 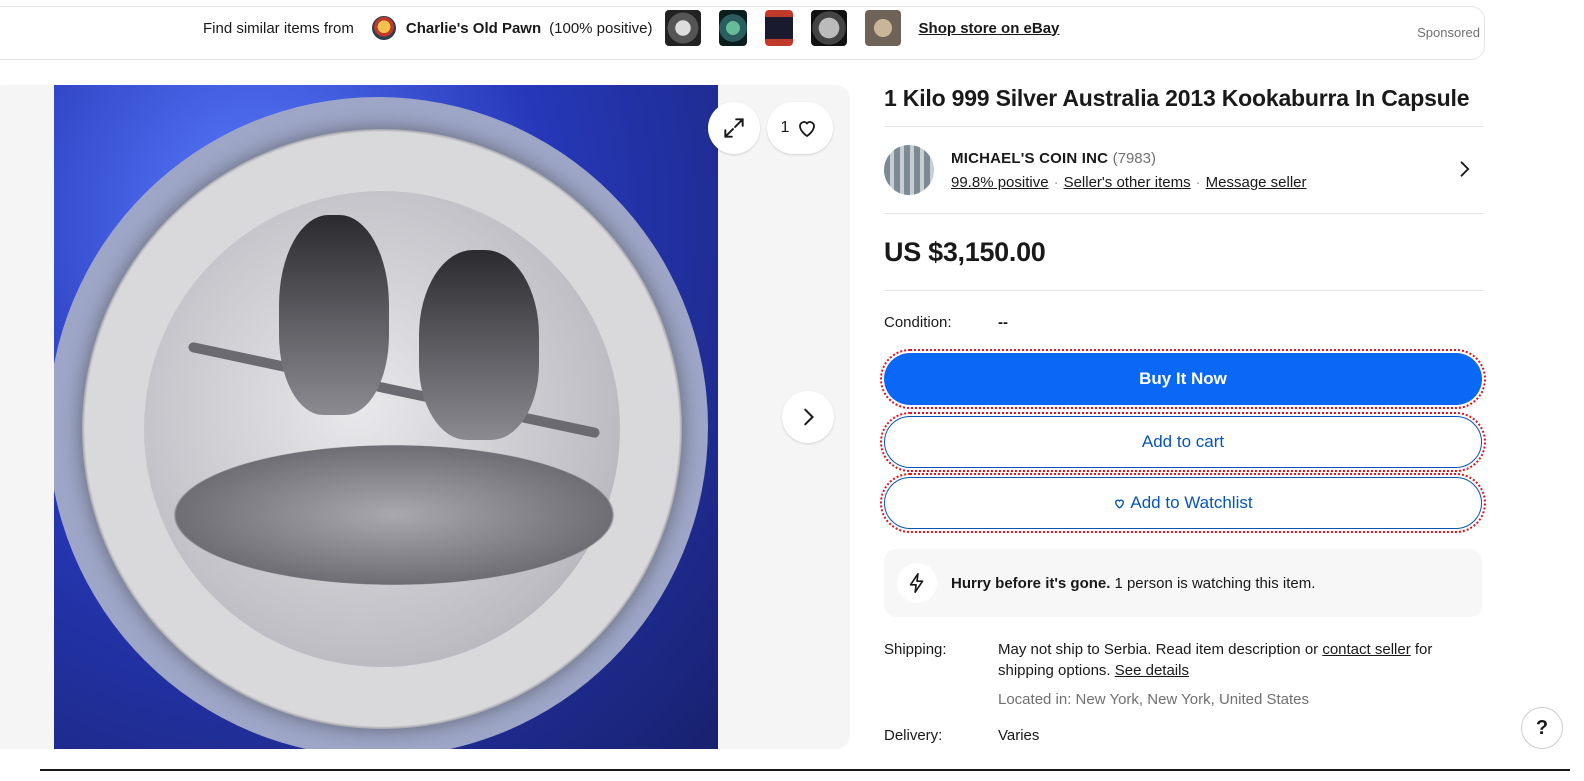 I want to click on sponsored-label: Sponsored, so click(x=1448, y=32).